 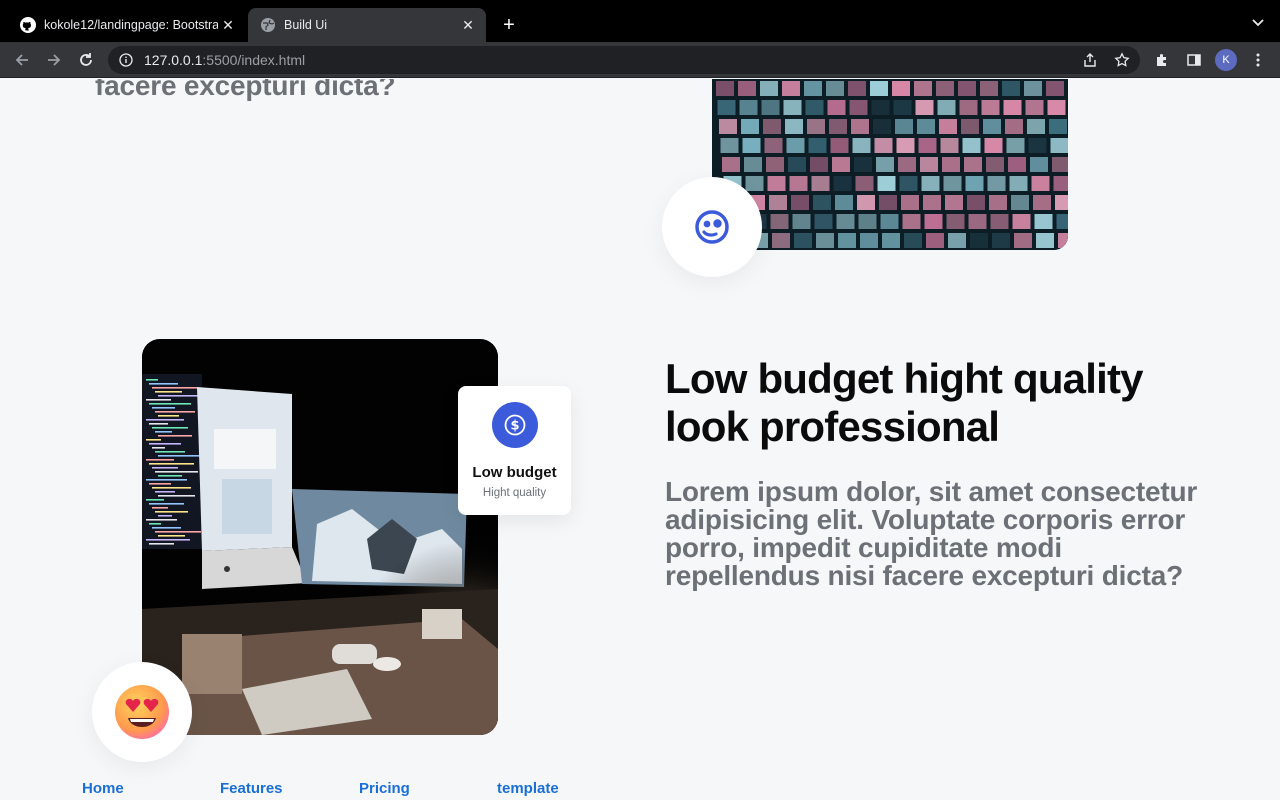 I want to click on profile-avatar: K, so click(x=1226, y=60).